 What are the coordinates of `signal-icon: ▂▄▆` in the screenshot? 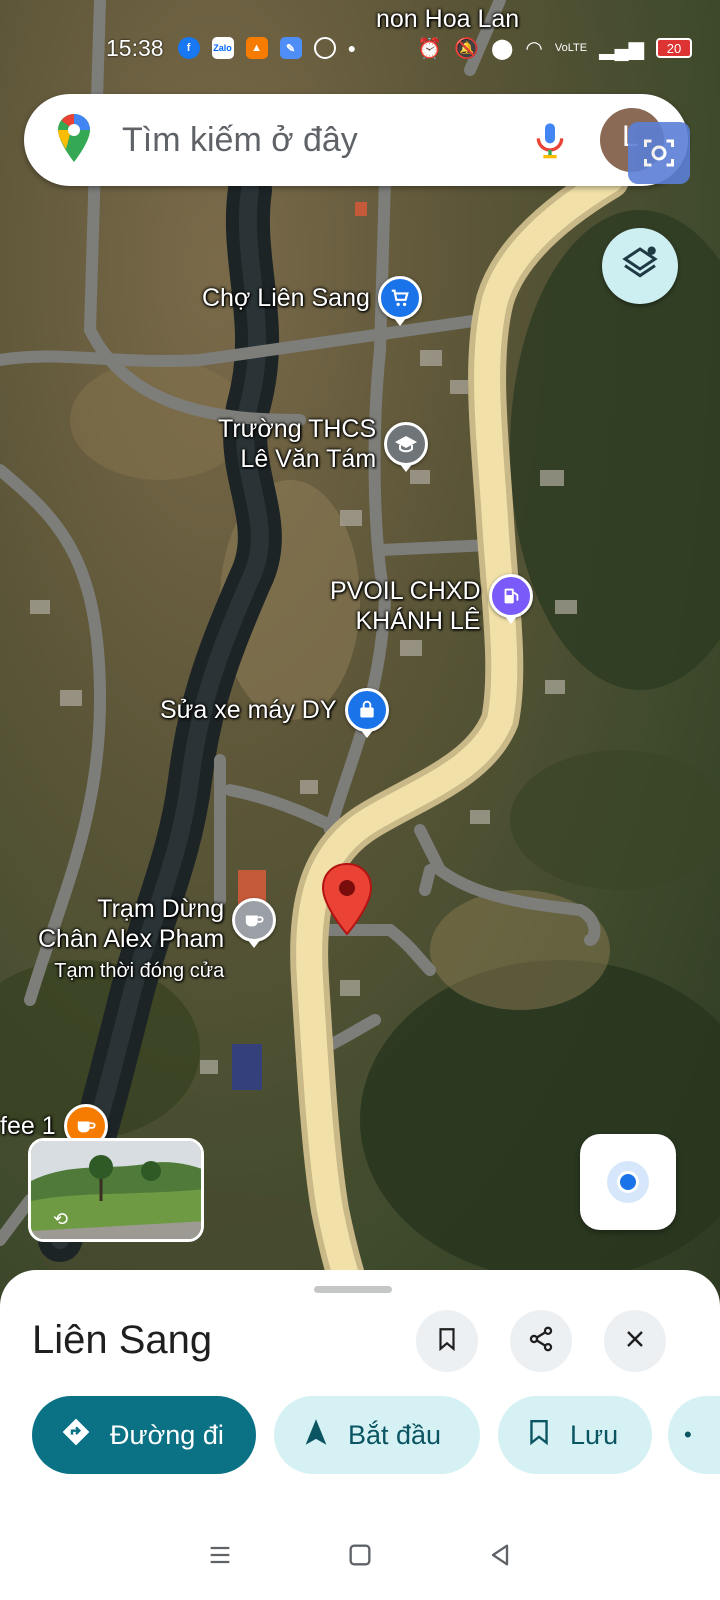 It's located at (621, 48).